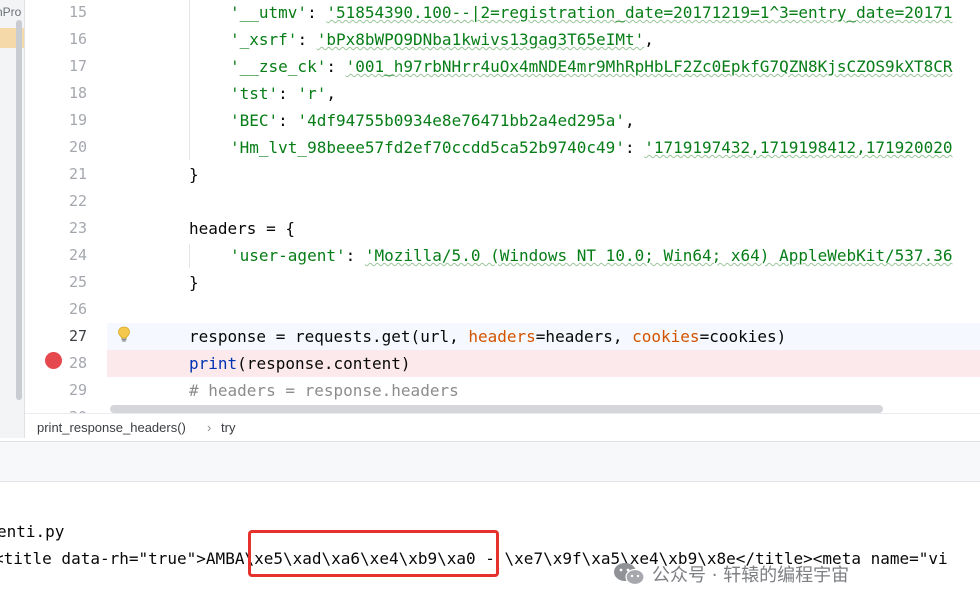 Image resolution: width=980 pixels, height=613 pixels. What do you see at coordinates (502, 336) in the screenshot?
I see `code-token: headers` at bounding box center [502, 336].